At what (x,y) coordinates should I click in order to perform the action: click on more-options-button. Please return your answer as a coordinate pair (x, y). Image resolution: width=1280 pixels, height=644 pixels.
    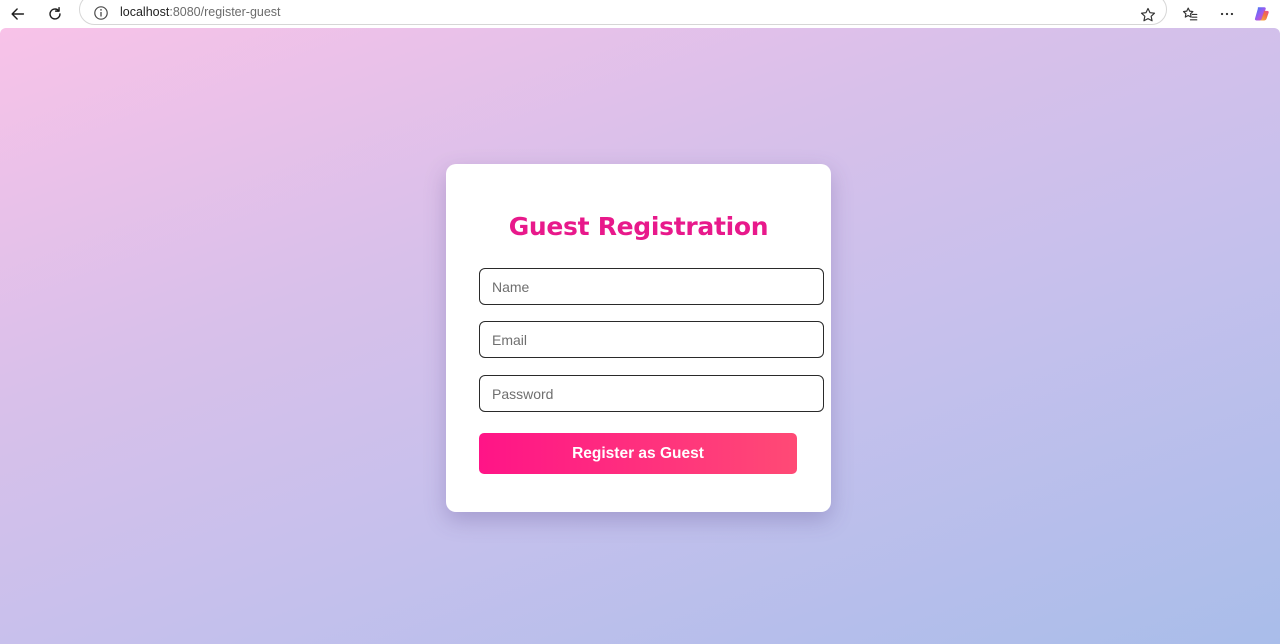
    Looking at the image, I should click on (1227, 14).